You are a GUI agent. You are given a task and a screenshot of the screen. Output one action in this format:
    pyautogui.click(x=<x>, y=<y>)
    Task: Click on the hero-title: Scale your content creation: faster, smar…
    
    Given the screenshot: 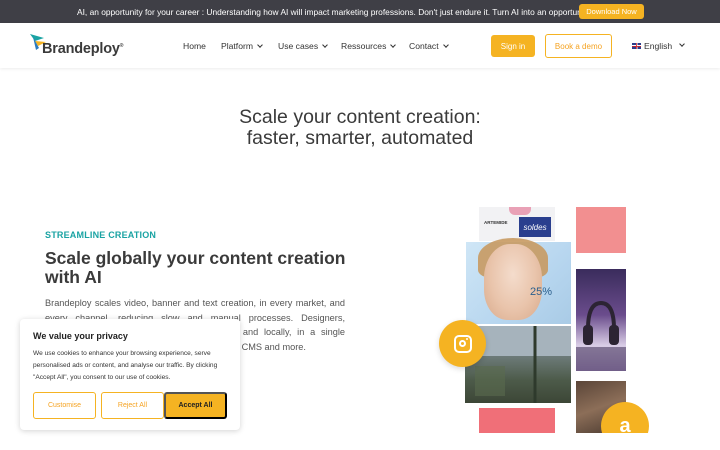 What is the action you would take?
    pyautogui.click(x=360, y=127)
    